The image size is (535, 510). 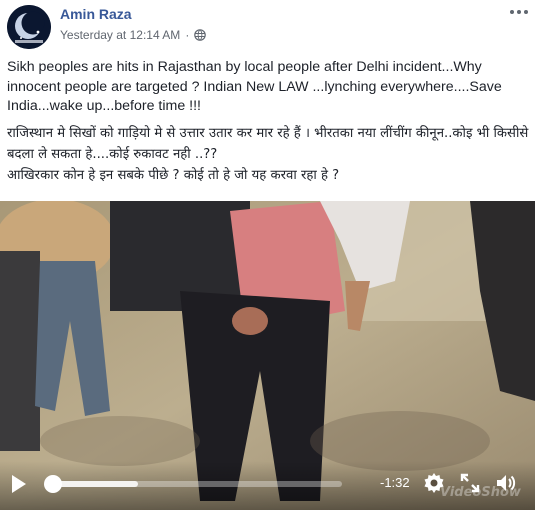 I want to click on play-button, so click(x=19, y=484).